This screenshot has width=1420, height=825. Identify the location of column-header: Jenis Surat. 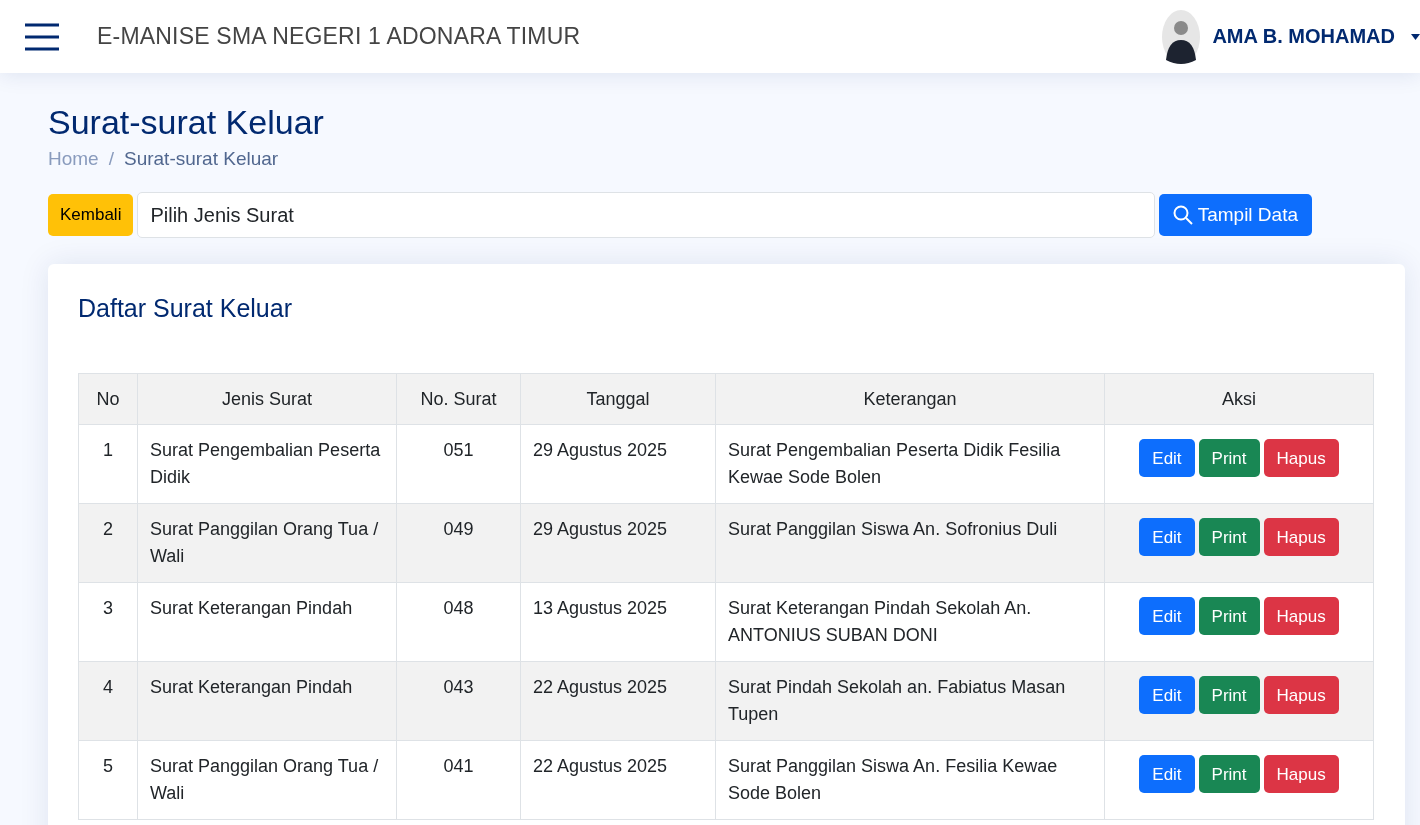
(267, 399).